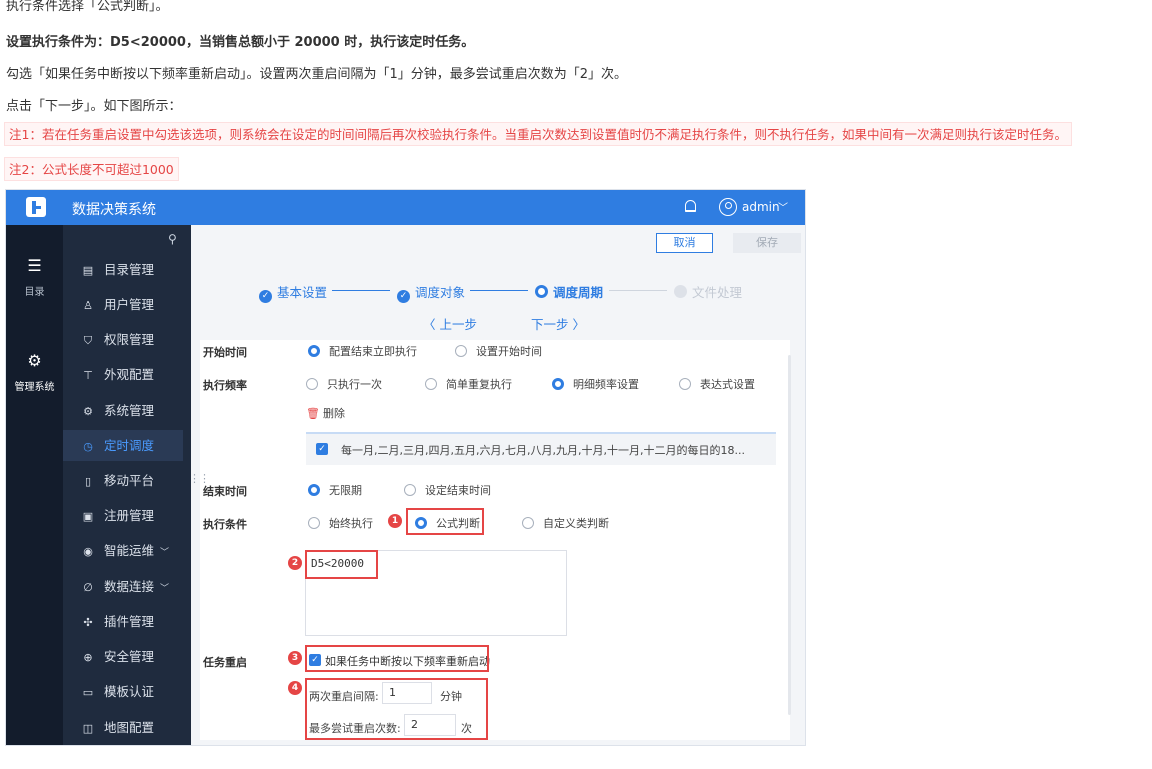  Describe the element at coordinates (94, 106) in the screenshot. I see `doc-paragraph: 点击「下一步」。如下图所示：` at that location.